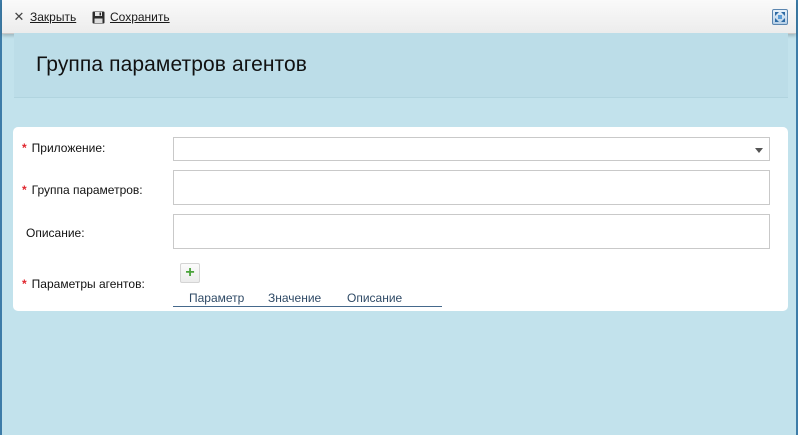 The image size is (798, 435). I want to click on parameter-group-label: * Группа параметров:, so click(82, 190).